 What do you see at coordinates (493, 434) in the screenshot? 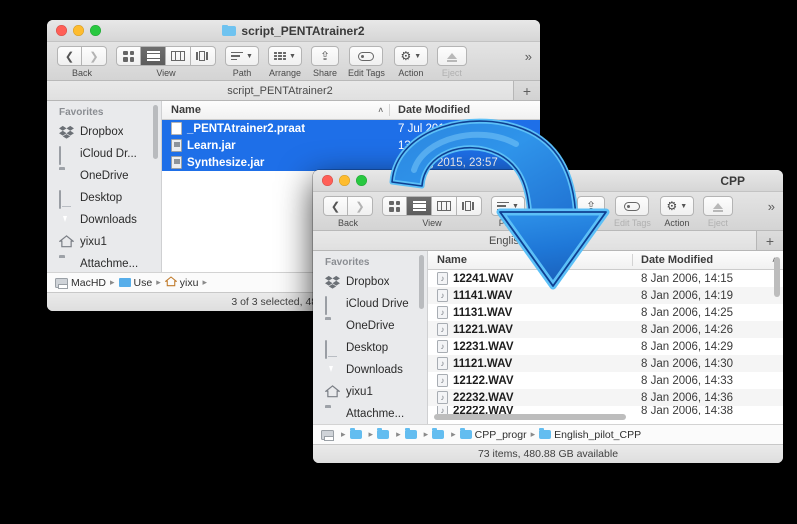
I see `path-item: CPP_progr` at bounding box center [493, 434].